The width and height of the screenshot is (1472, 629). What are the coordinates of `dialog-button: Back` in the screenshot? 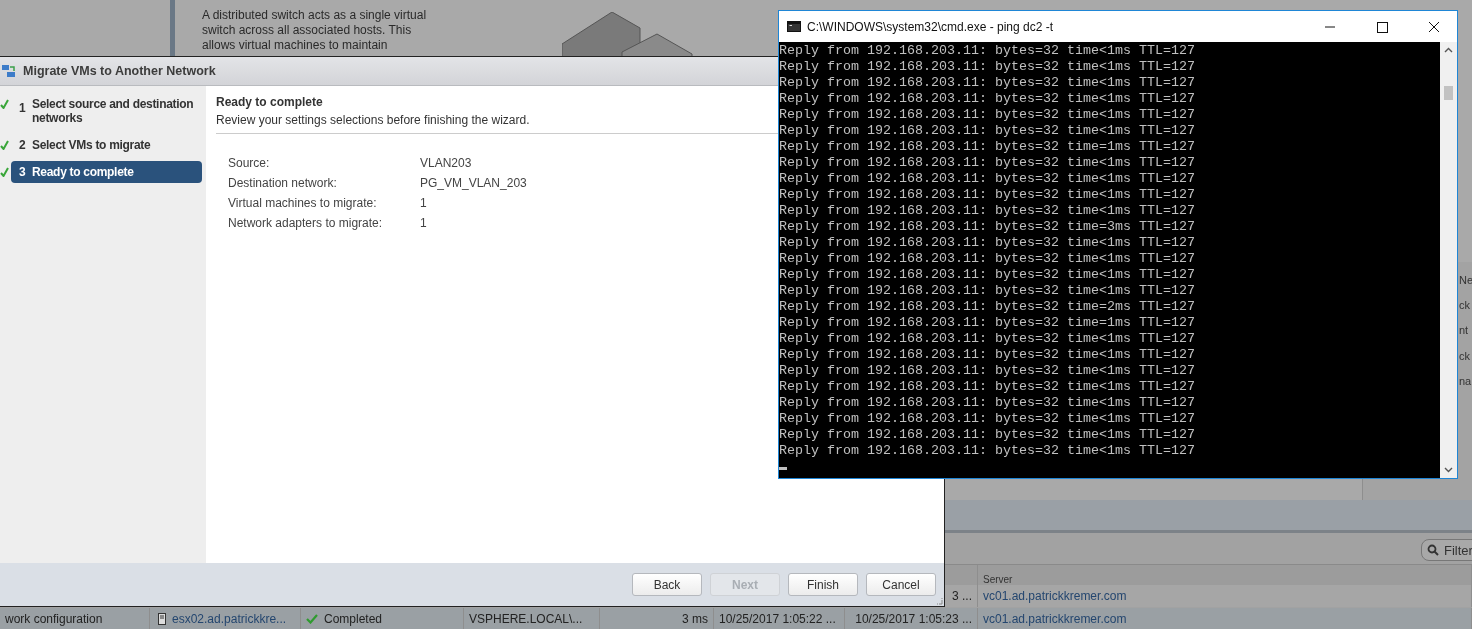 It's located at (667, 584).